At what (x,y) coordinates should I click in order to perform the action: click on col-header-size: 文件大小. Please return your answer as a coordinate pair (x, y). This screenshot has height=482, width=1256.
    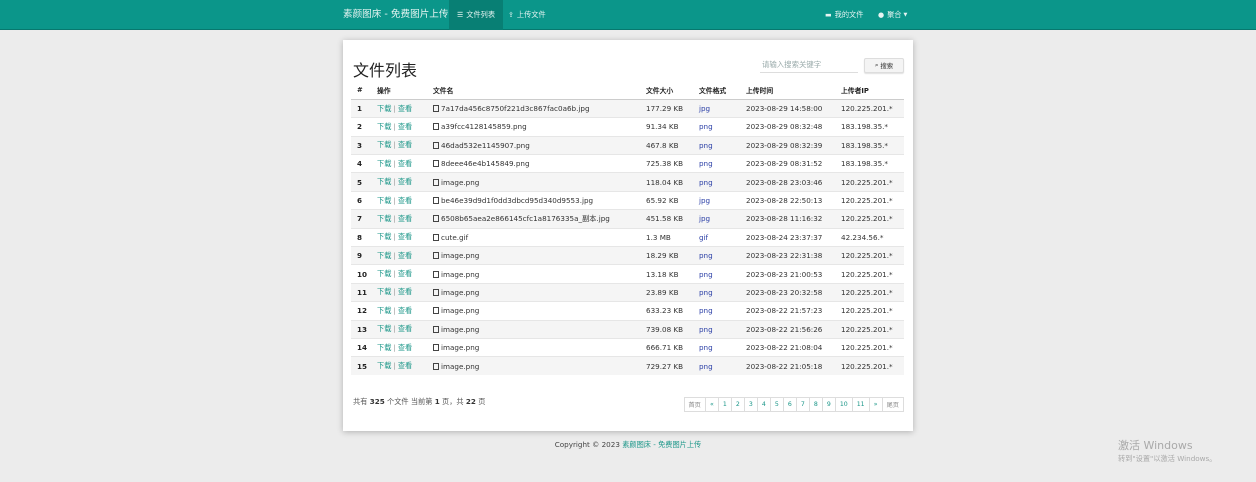
    Looking at the image, I should click on (666, 90).